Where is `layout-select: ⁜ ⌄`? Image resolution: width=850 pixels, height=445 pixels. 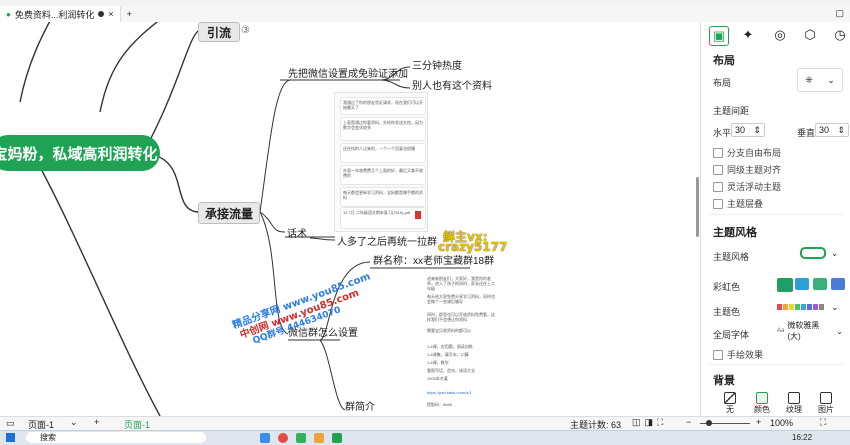 layout-select: ⁜ ⌄ is located at coordinates (820, 80).